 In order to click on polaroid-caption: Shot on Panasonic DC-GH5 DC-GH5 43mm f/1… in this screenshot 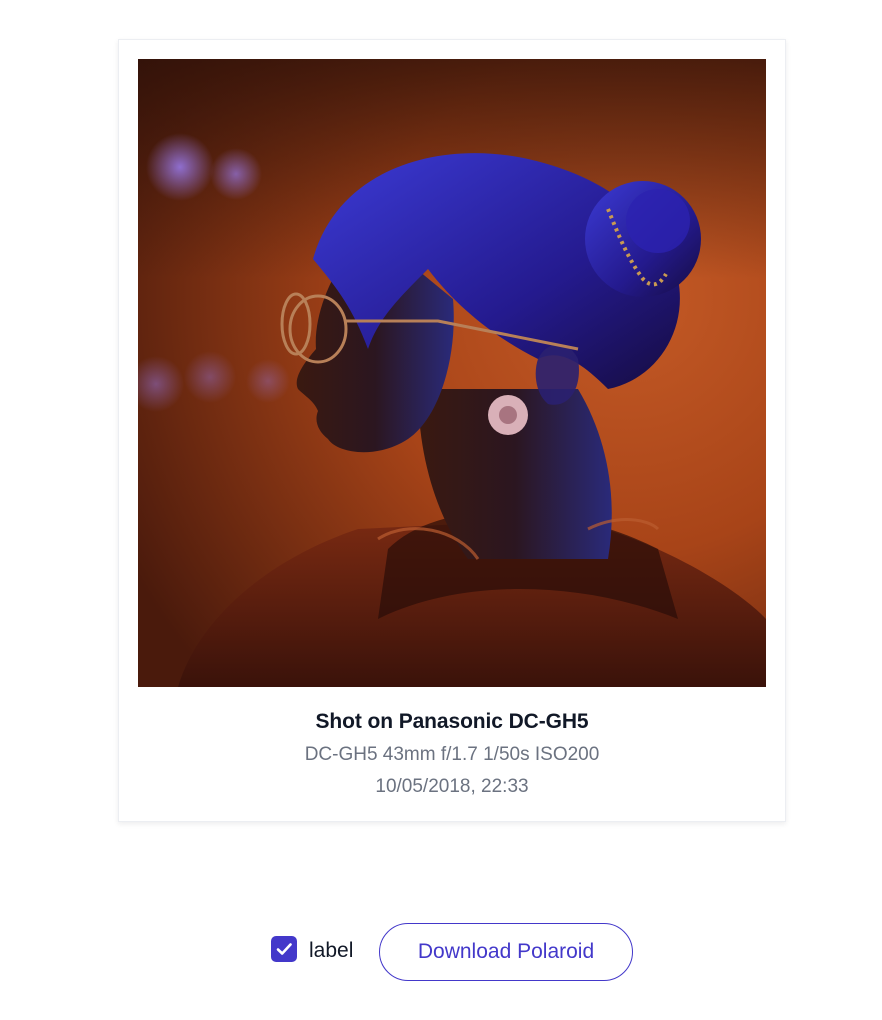, I will do `click(452, 754)`.